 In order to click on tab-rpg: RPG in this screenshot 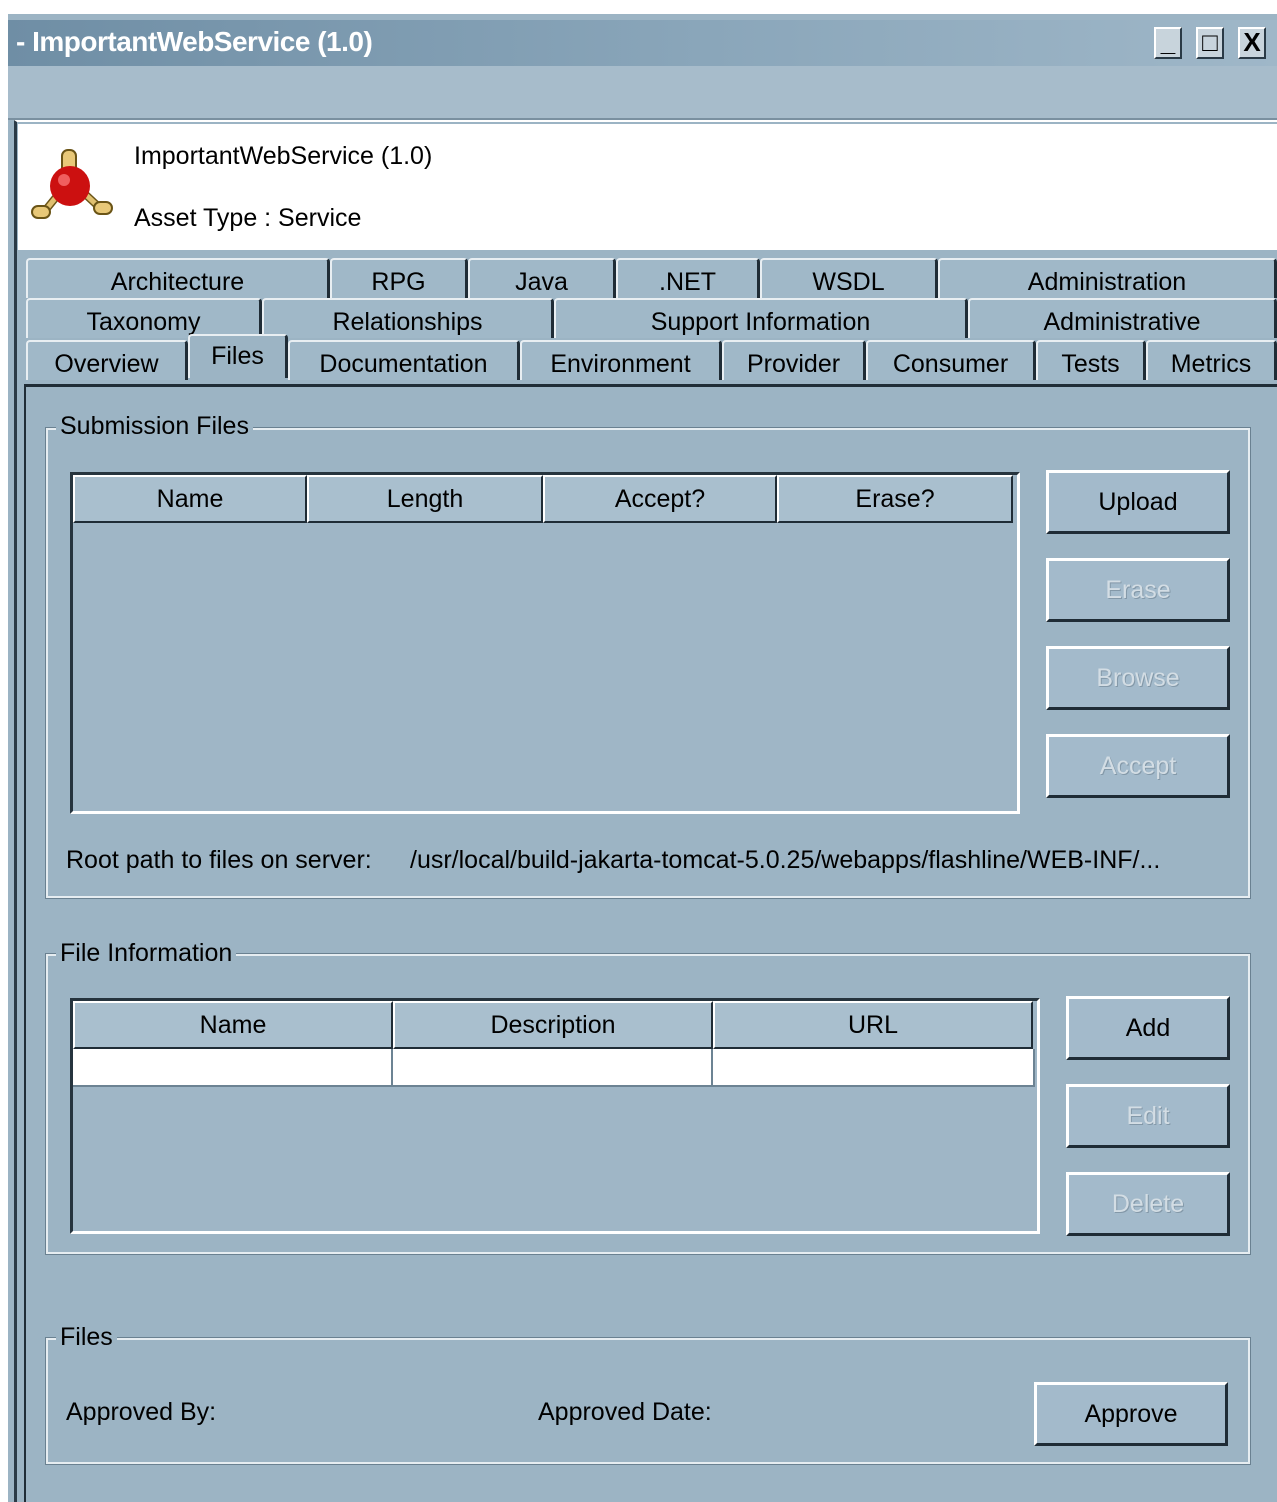, I will do `click(399, 278)`.